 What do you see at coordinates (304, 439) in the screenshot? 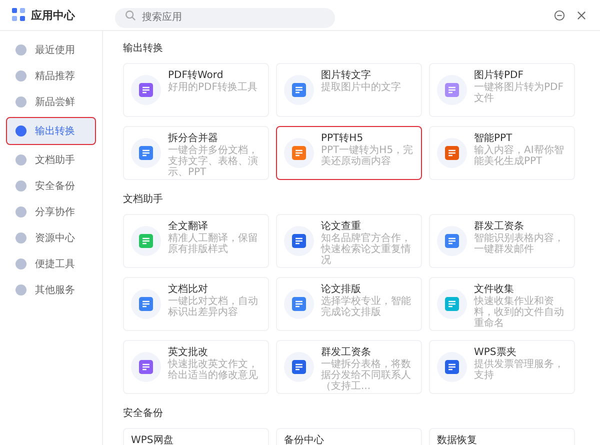
I see `app-name: 备份中心` at bounding box center [304, 439].